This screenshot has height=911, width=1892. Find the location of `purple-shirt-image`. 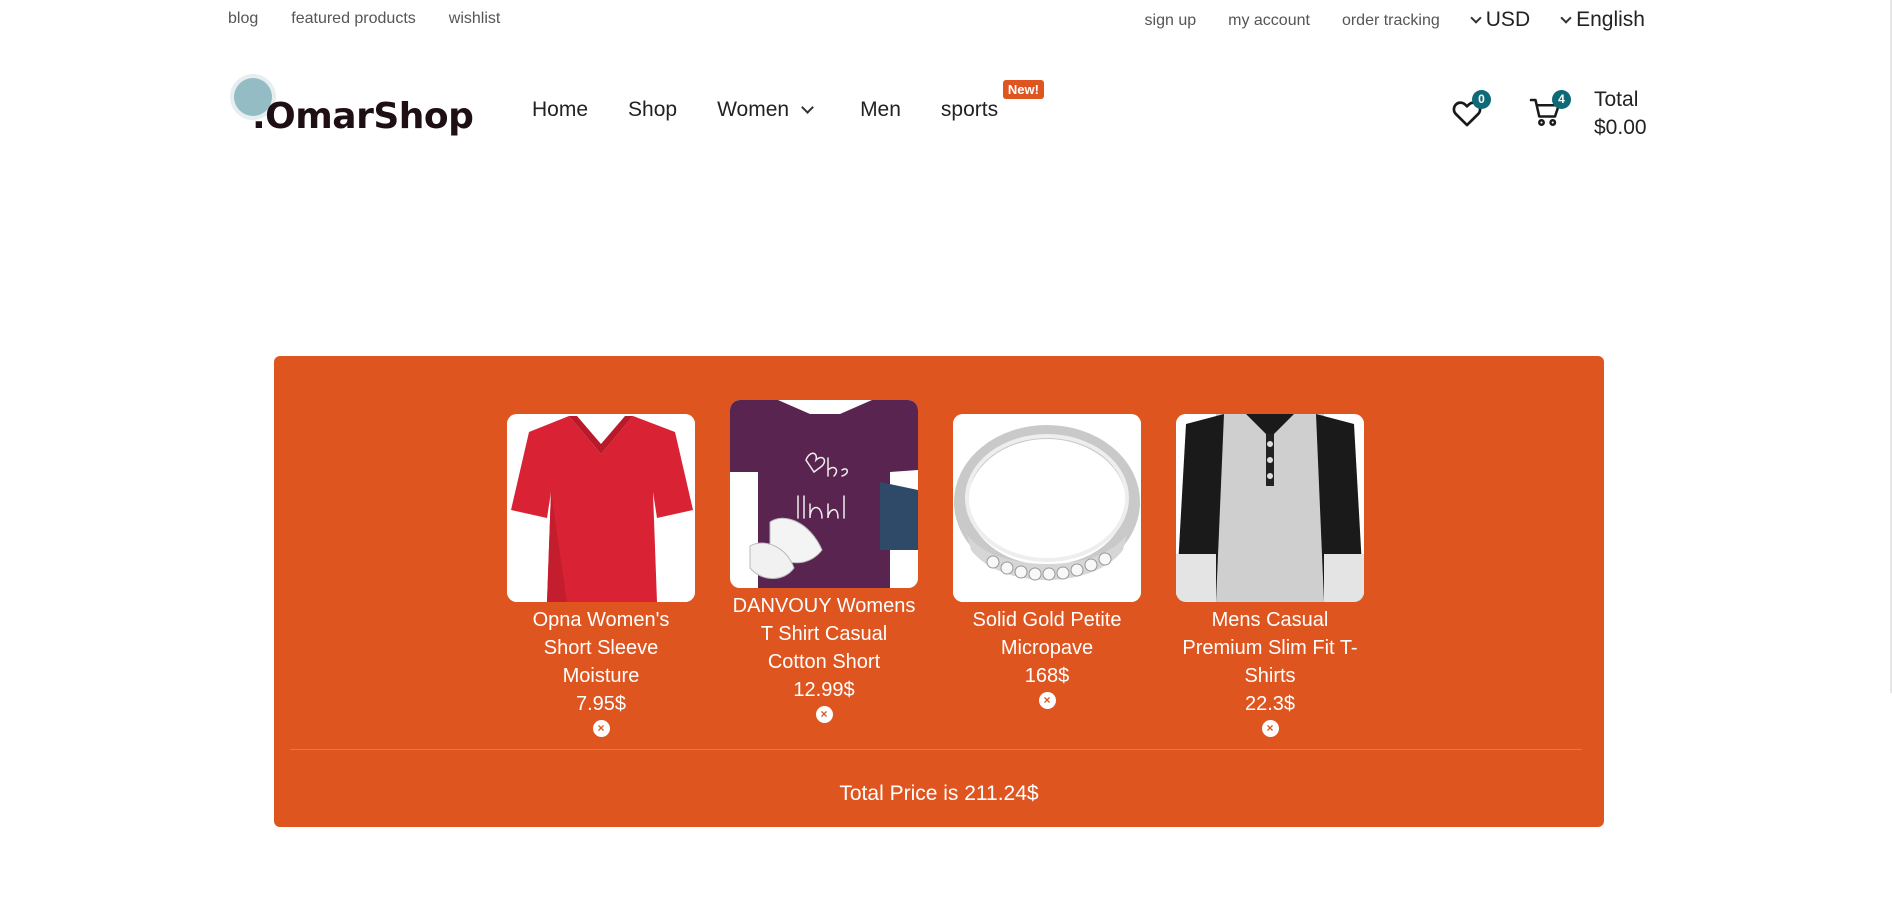

purple-shirt-image is located at coordinates (824, 494).